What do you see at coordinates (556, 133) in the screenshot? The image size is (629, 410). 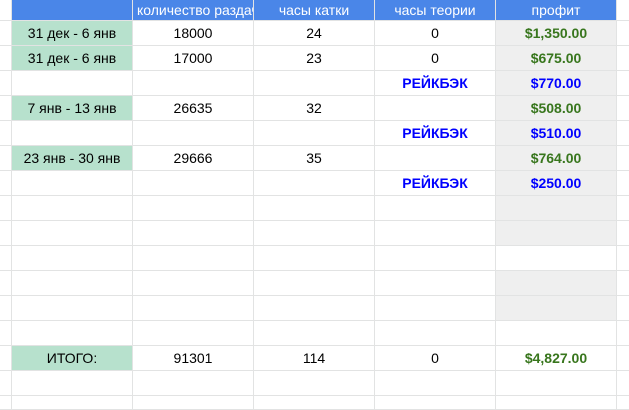 I see `profit-cell: $510.00` at bounding box center [556, 133].